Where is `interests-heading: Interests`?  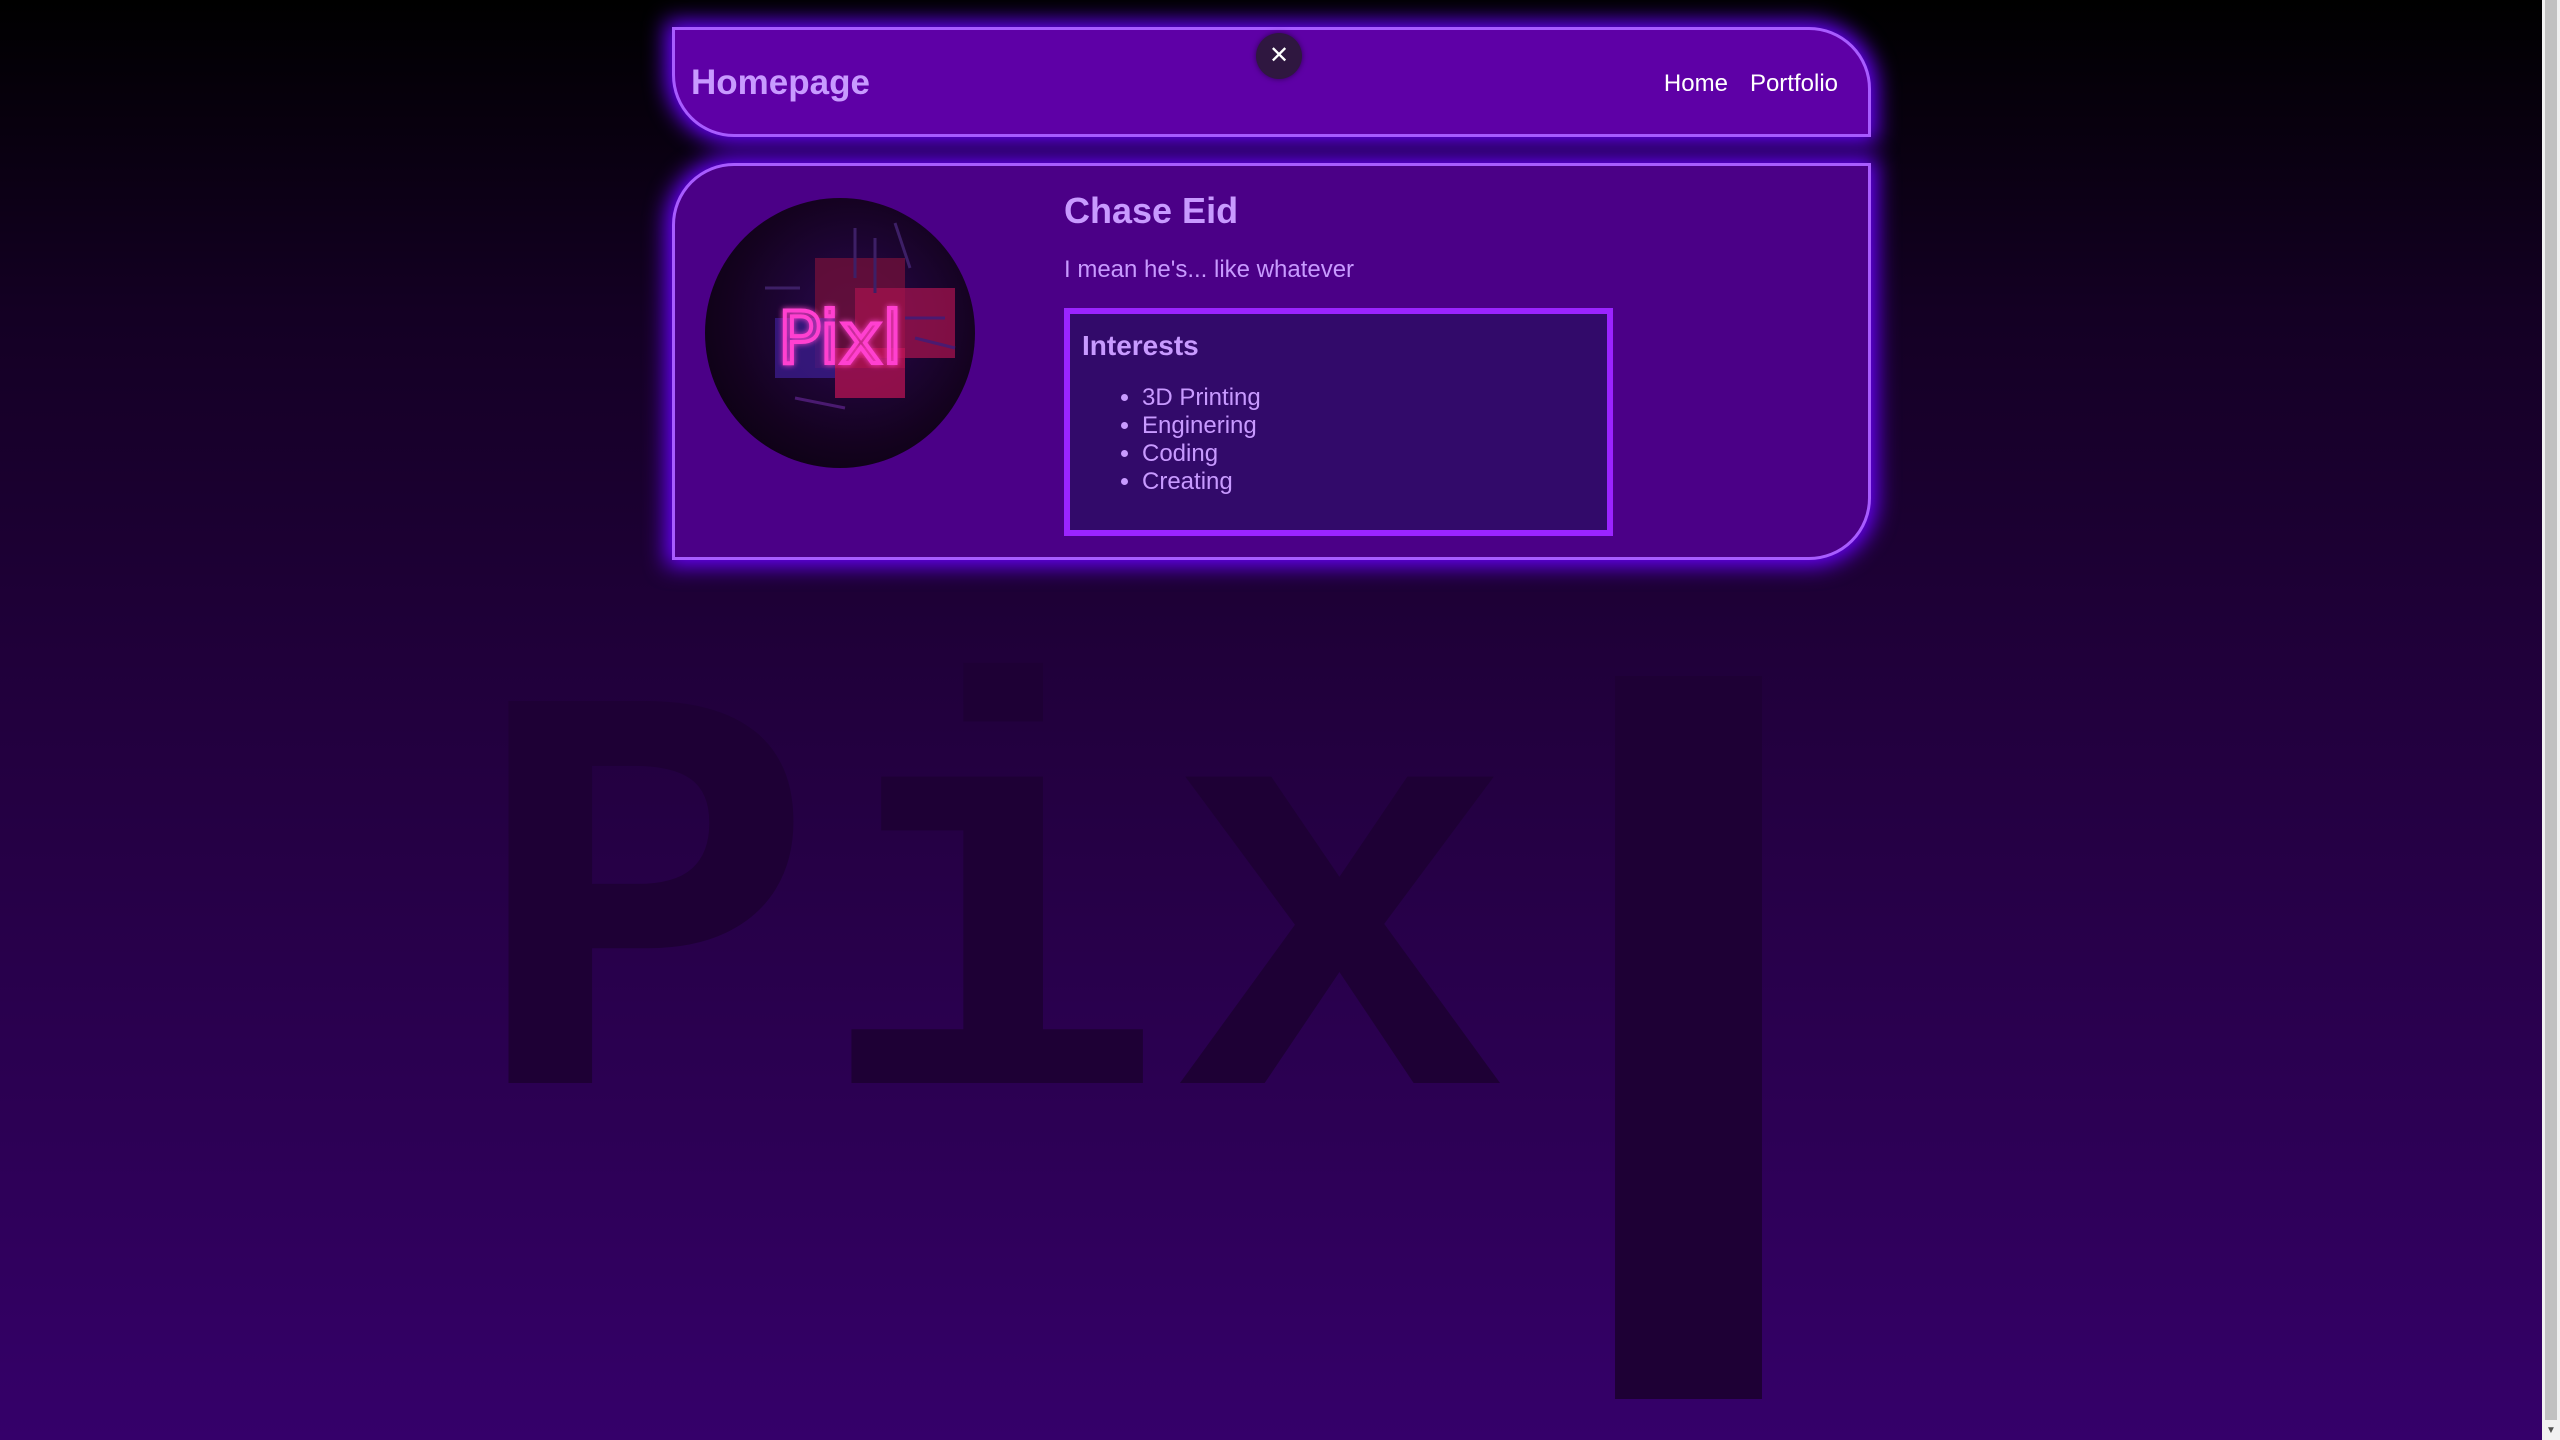
interests-heading: Interests is located at coordinates (1140, 345).